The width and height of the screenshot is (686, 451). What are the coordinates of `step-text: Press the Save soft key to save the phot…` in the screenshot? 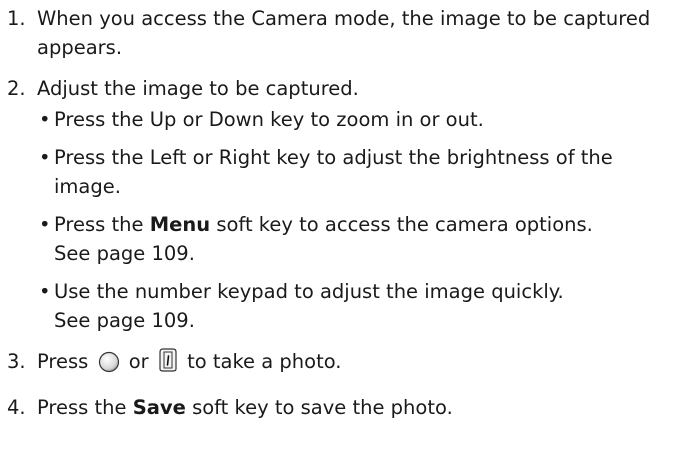 It's located at (361, 407).